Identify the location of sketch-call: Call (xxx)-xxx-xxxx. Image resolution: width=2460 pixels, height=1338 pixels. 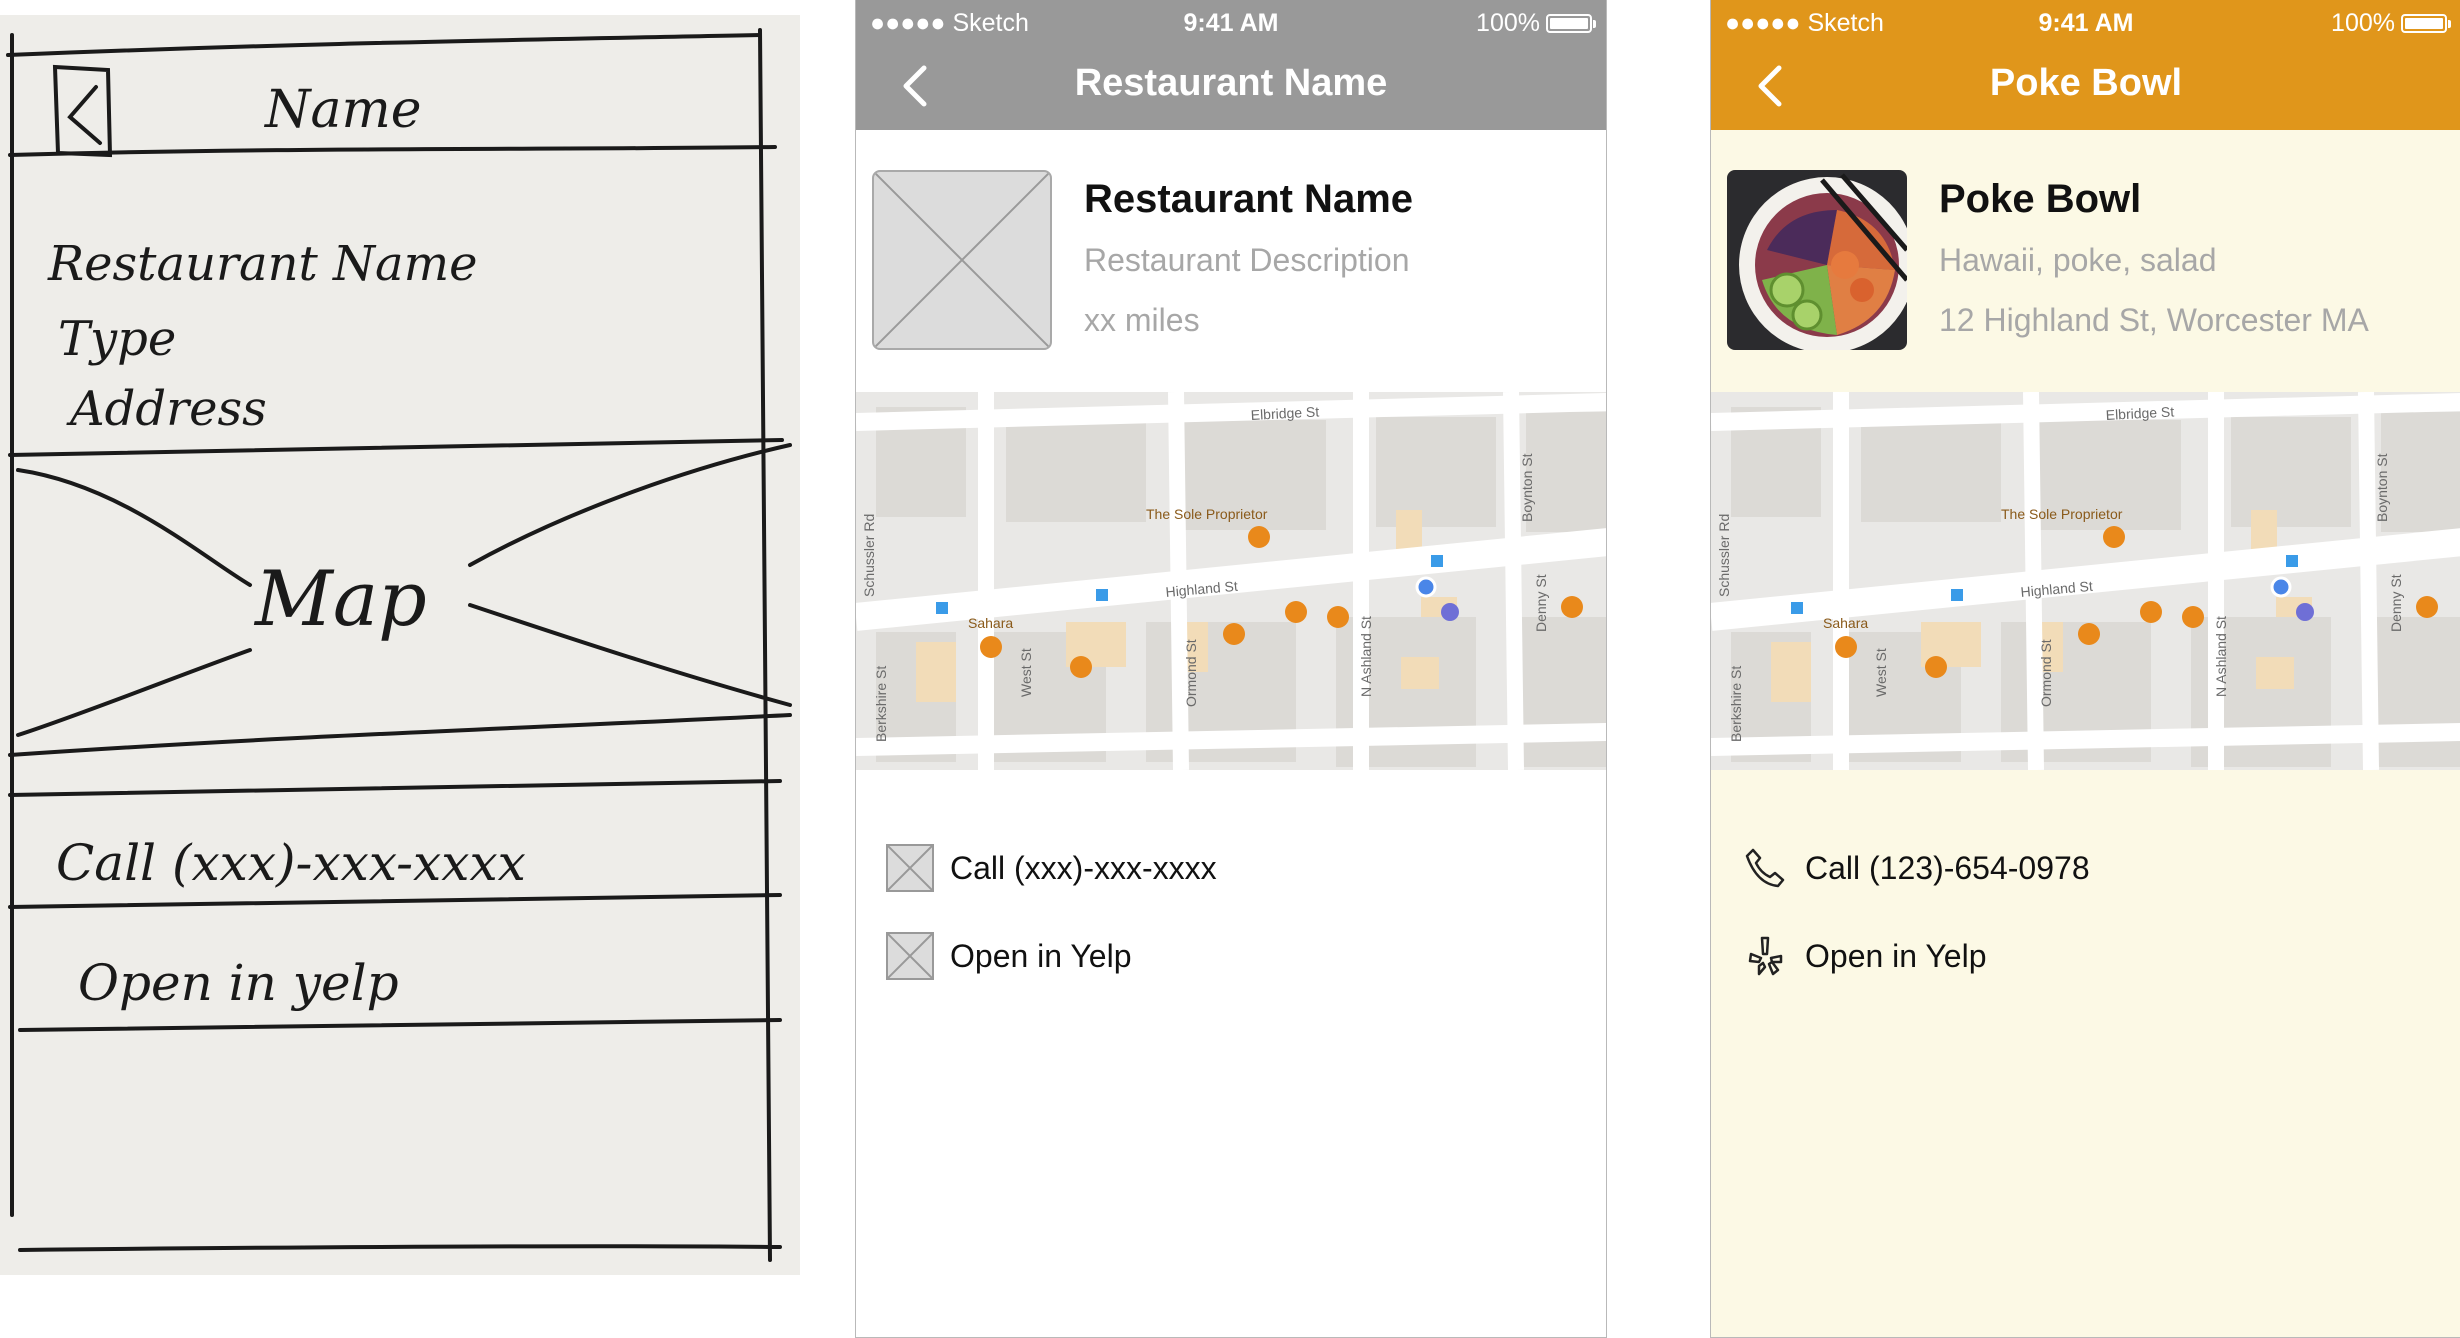
(291, 863).